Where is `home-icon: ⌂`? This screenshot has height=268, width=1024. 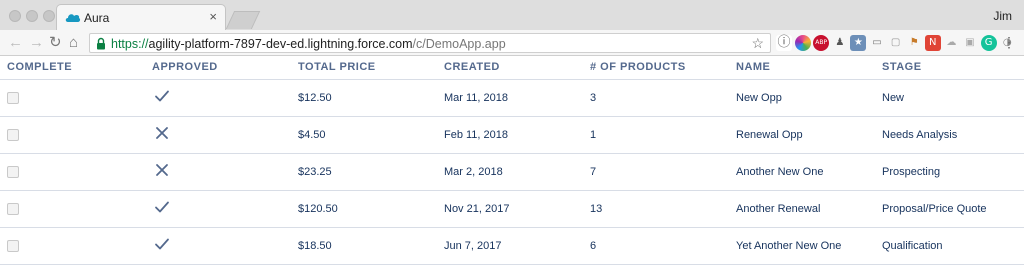
home-icon: ⌂ is located at coordinates (73, 43).